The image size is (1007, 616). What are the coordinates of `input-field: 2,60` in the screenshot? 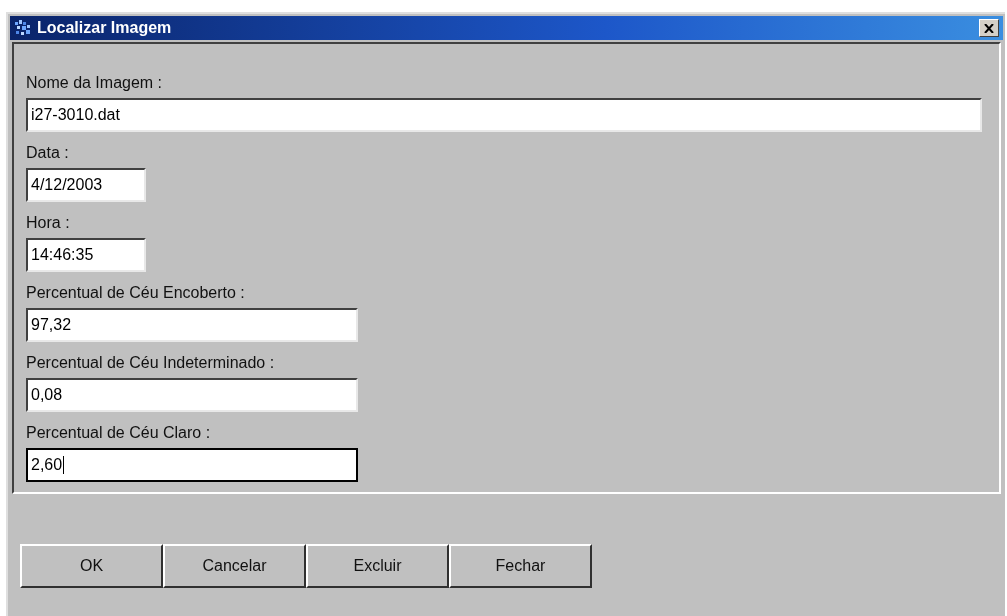 It's located at (192, 465).